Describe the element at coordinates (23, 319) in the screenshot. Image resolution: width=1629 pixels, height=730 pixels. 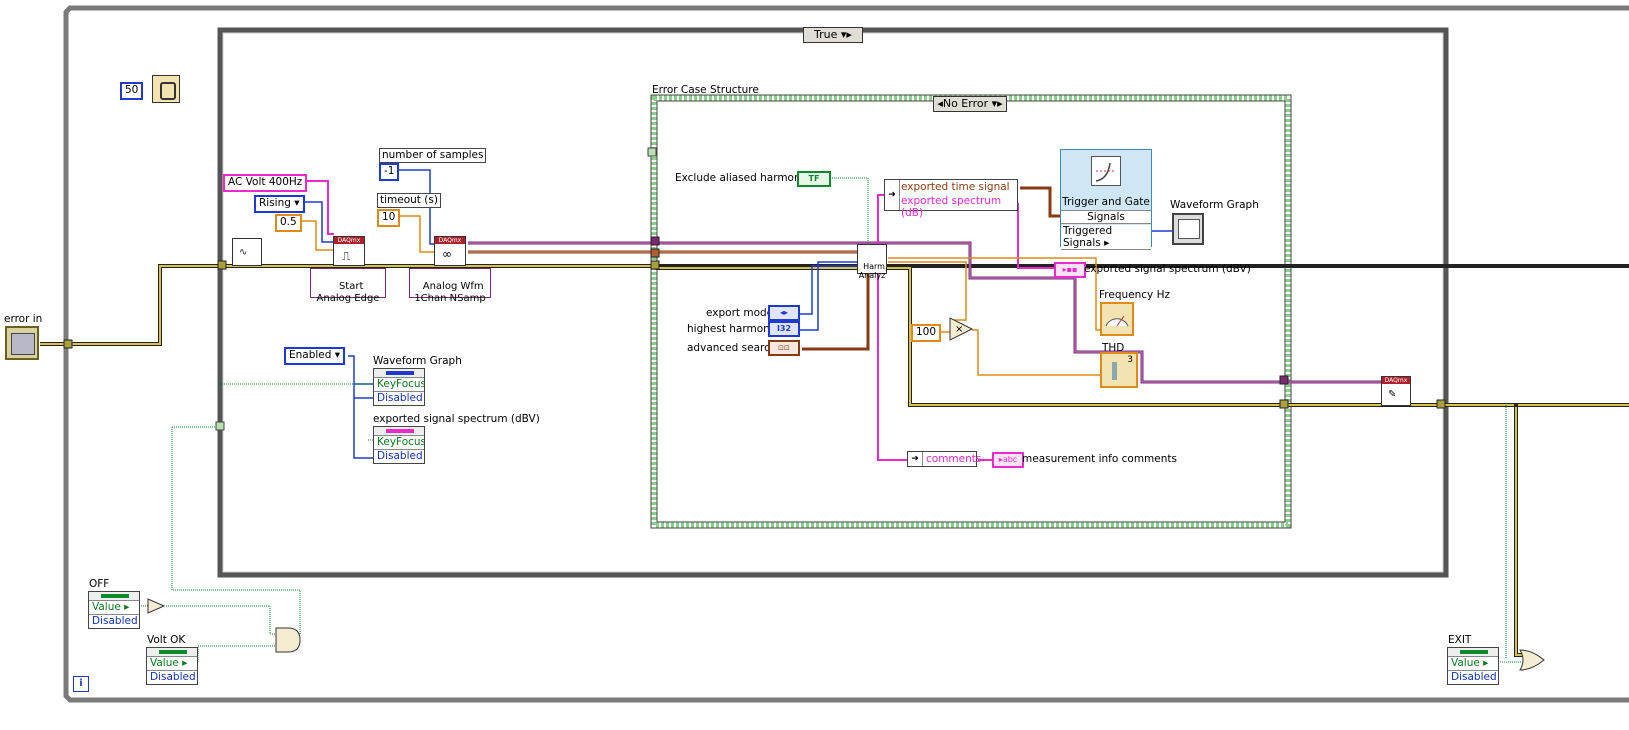
I see `error-in-label: error in` at that location.